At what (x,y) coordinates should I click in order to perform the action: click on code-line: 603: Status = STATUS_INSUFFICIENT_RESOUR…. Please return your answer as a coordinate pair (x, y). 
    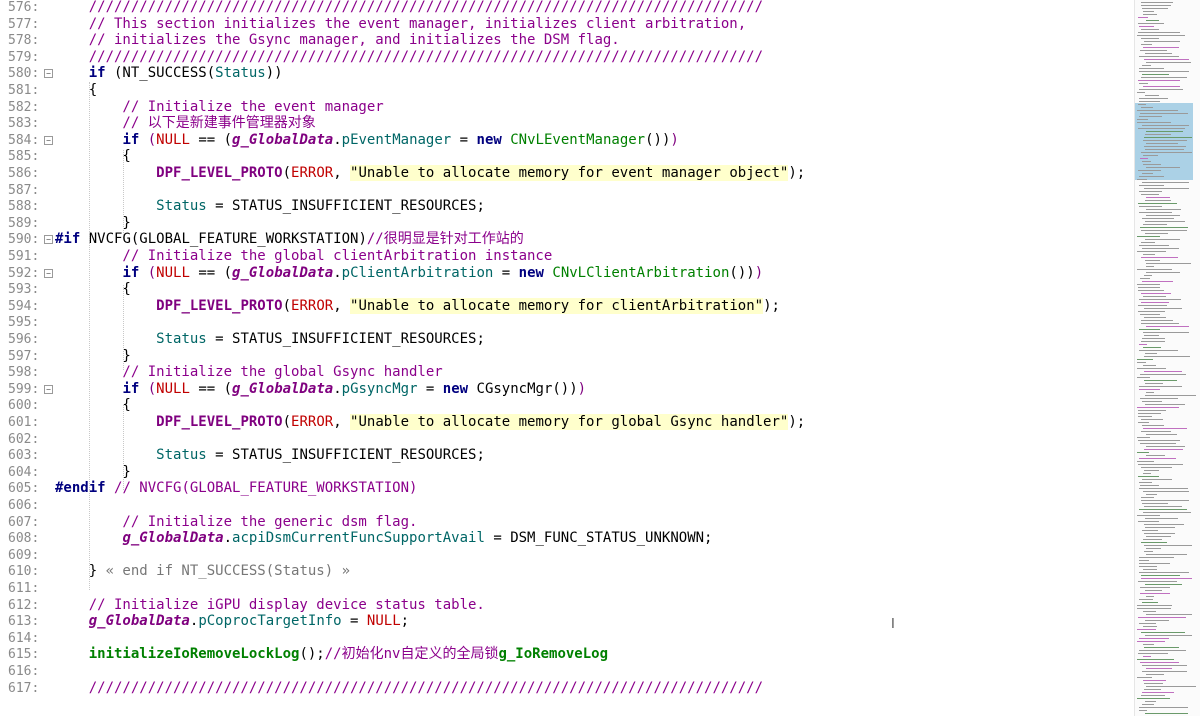
    Looking at the image, I should click on (566, 455).